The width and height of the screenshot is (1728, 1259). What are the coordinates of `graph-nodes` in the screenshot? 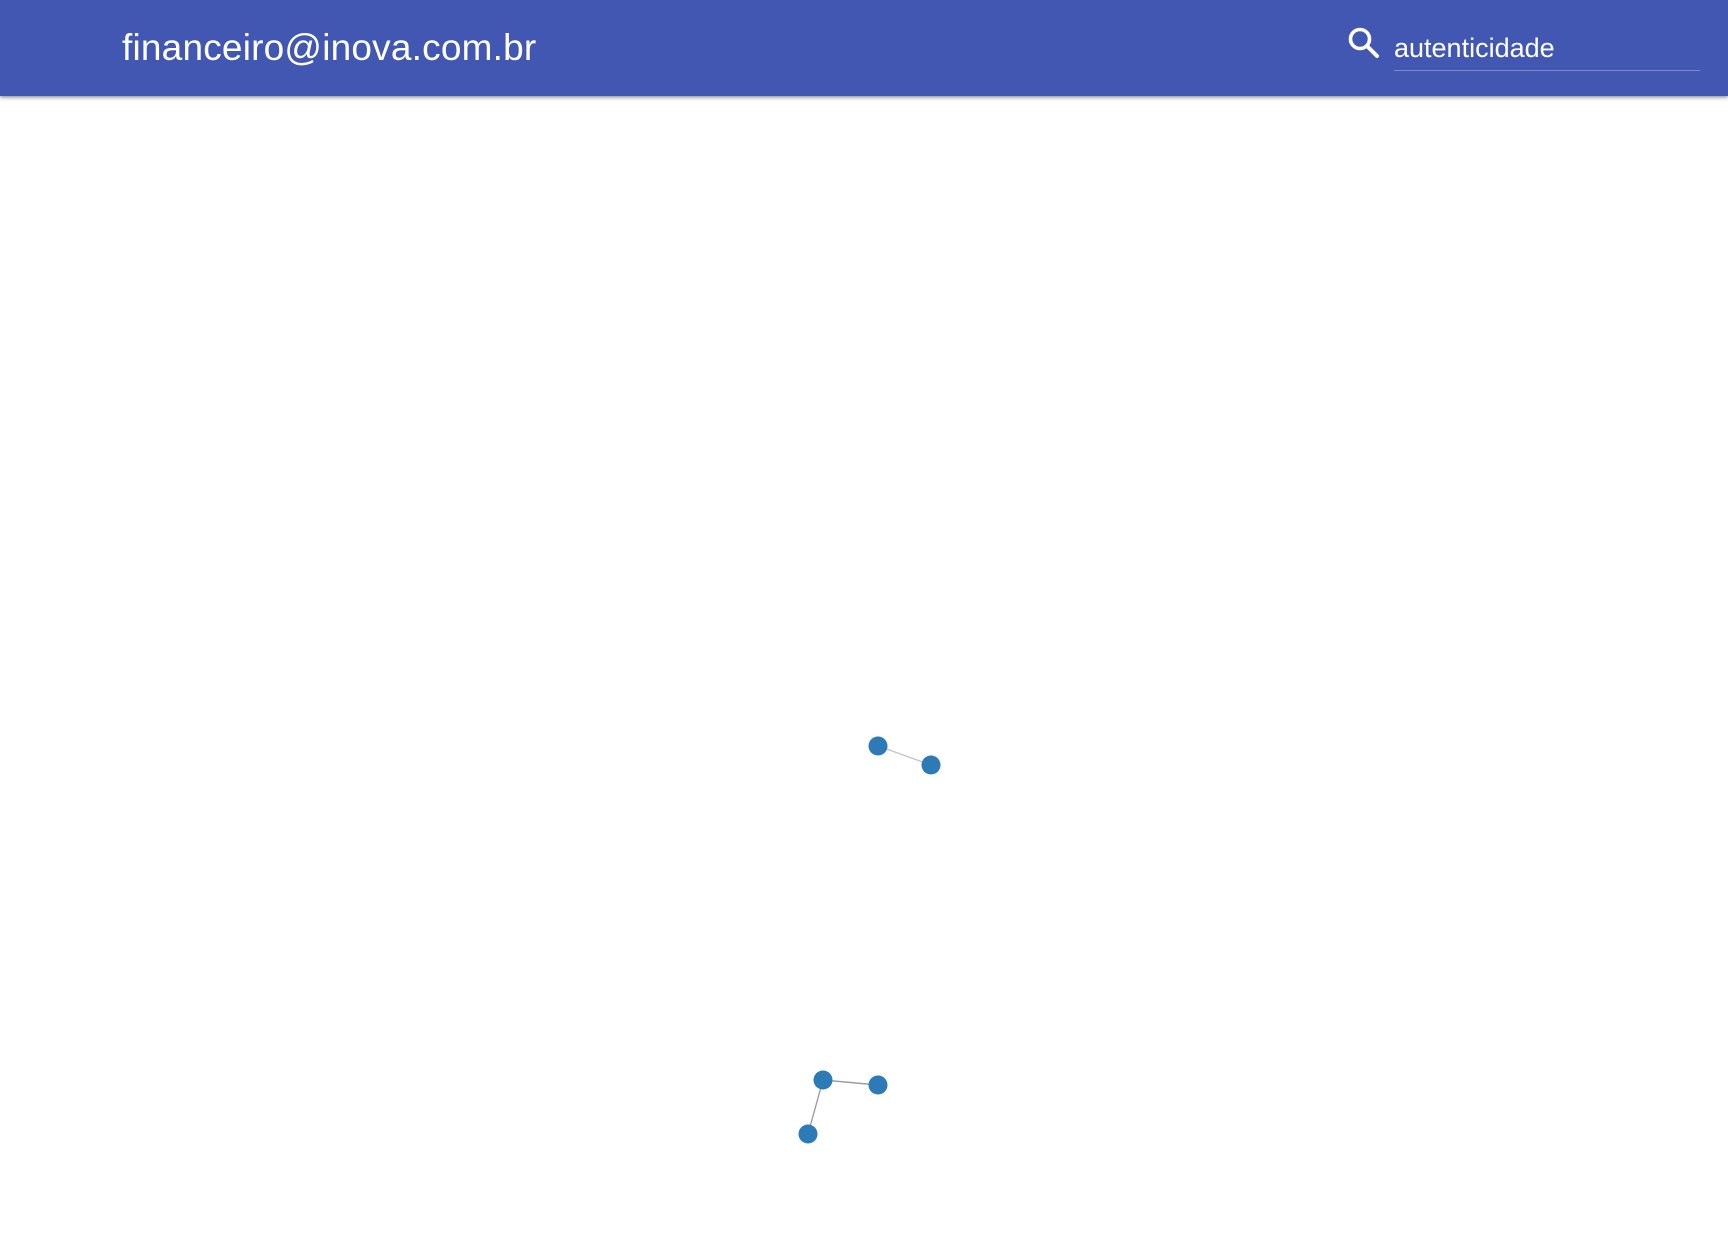 It's located at (869, 940).